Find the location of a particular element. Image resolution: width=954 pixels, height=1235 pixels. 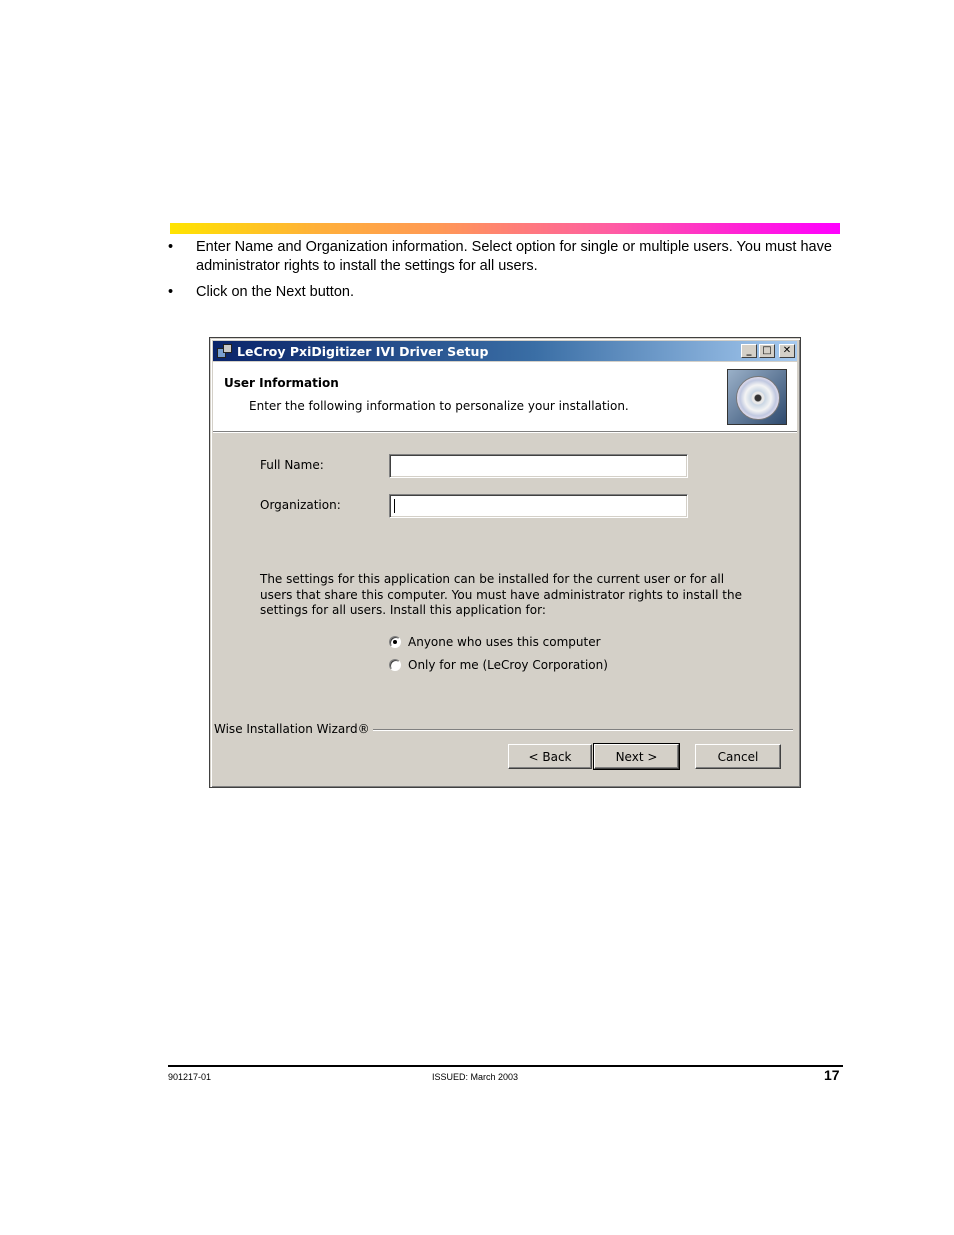

window-controls: _ □ ✕ is located at coordinates (768, 351).